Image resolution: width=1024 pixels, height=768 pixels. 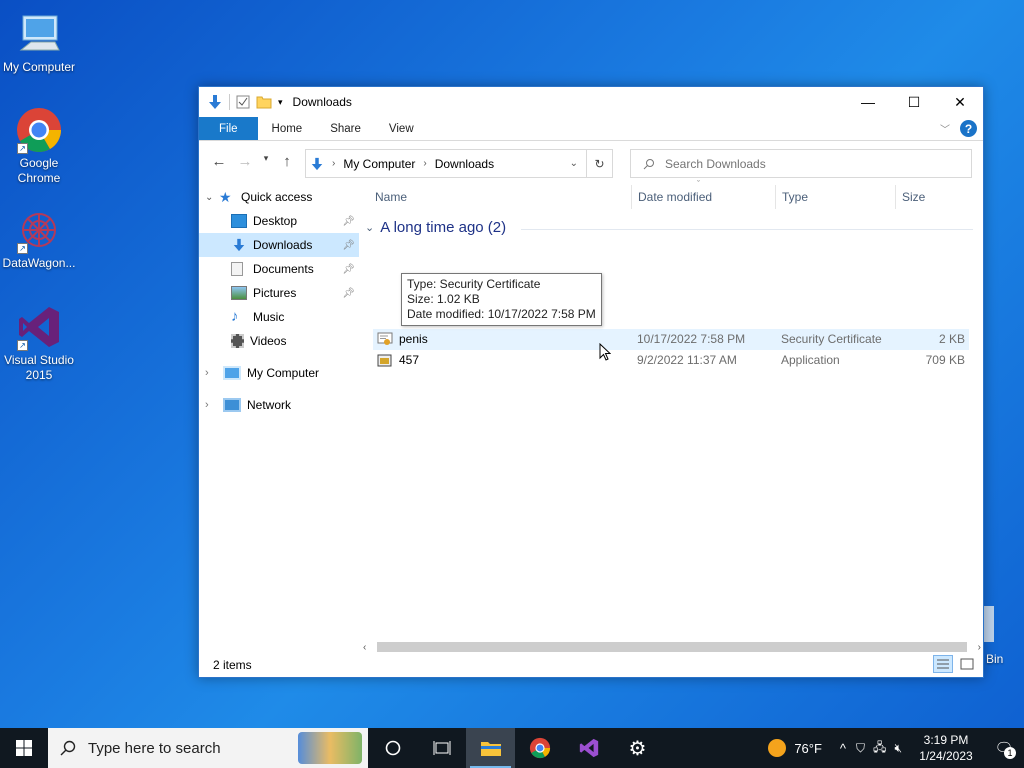 I want to click on desktop-icon-visual-studio: ↗ Visual Studio 2015, so click(x=39, y=343).